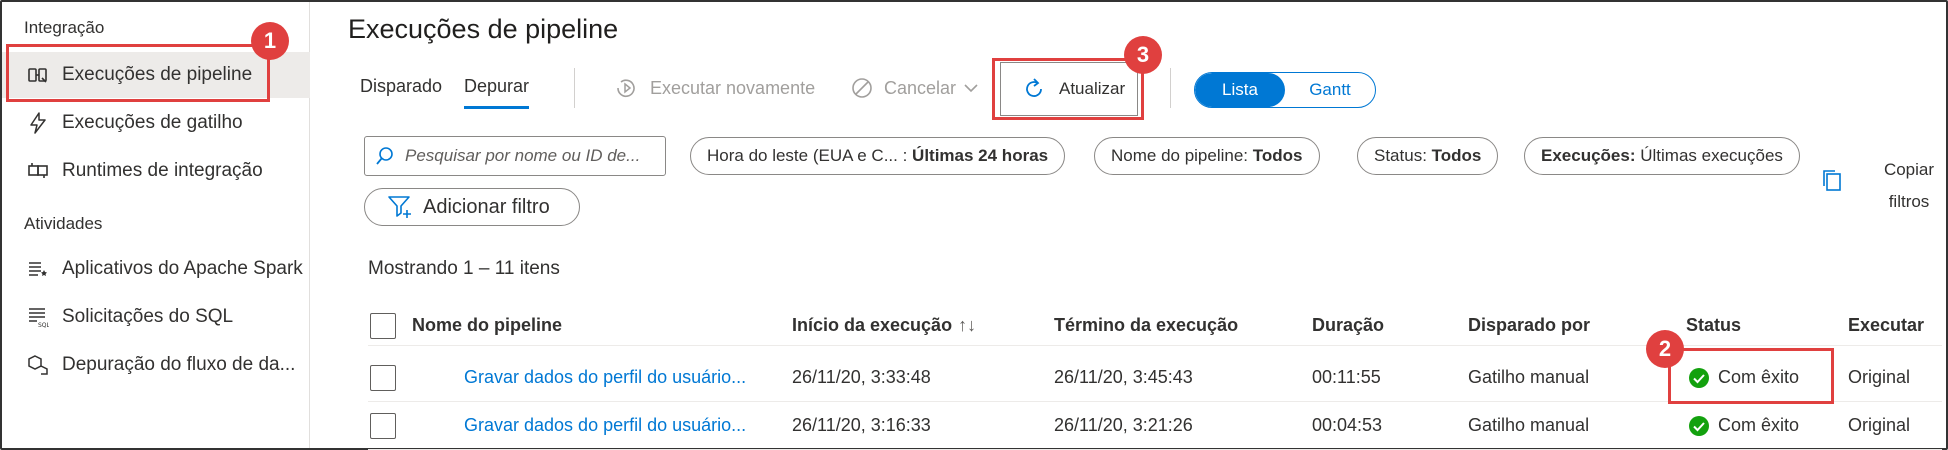 The width and height of the screenshot is (1948, 450). Describe the element at coordinates (464, 268) in the screenshot. I see `items-count: Mostrando 1 – 11 itens` at that location.